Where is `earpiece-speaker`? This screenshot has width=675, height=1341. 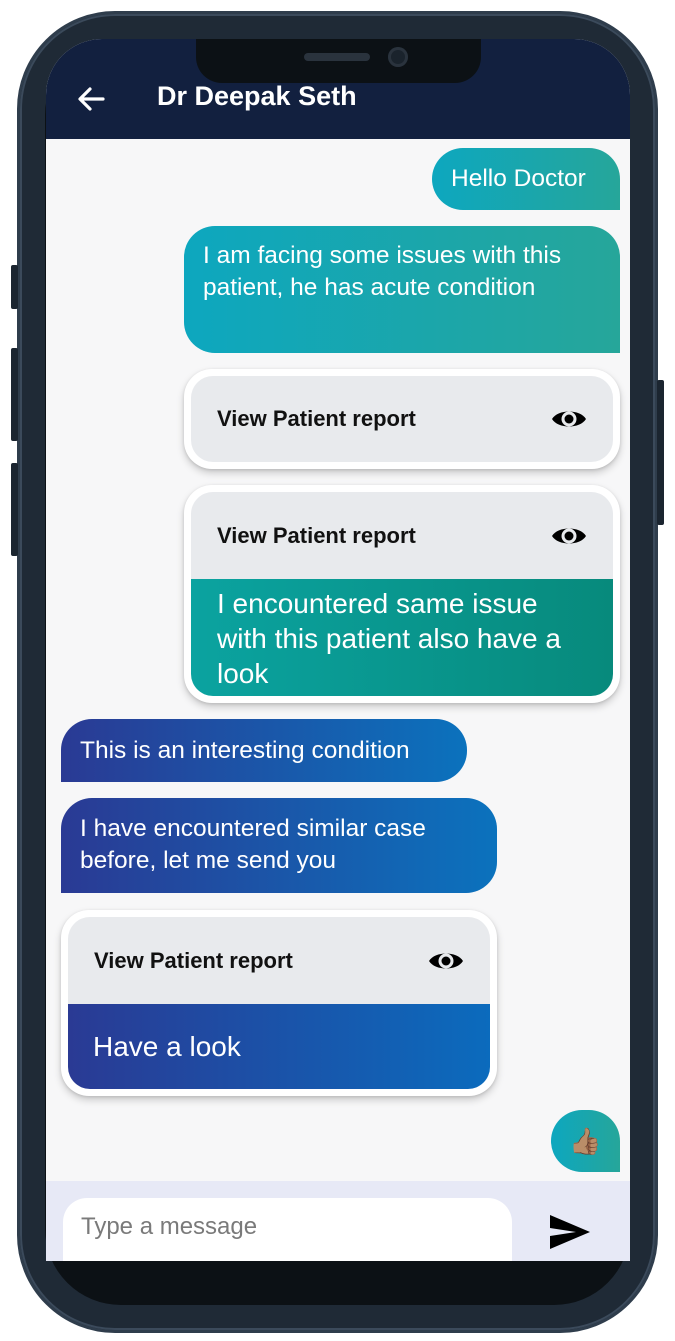
earpiece-speaker is located at coordinates (337, 57).